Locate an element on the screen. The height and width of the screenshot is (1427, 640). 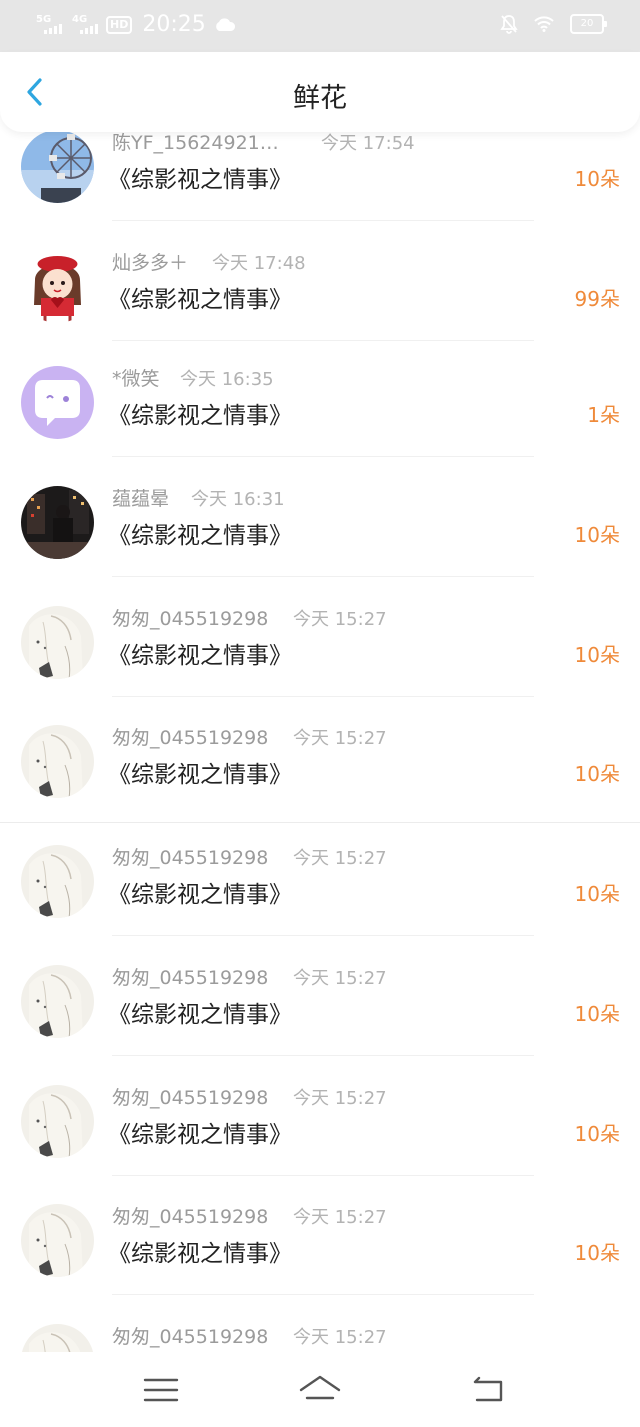
gift-time: 今天 16:35 is located at coordinates (227, 379).